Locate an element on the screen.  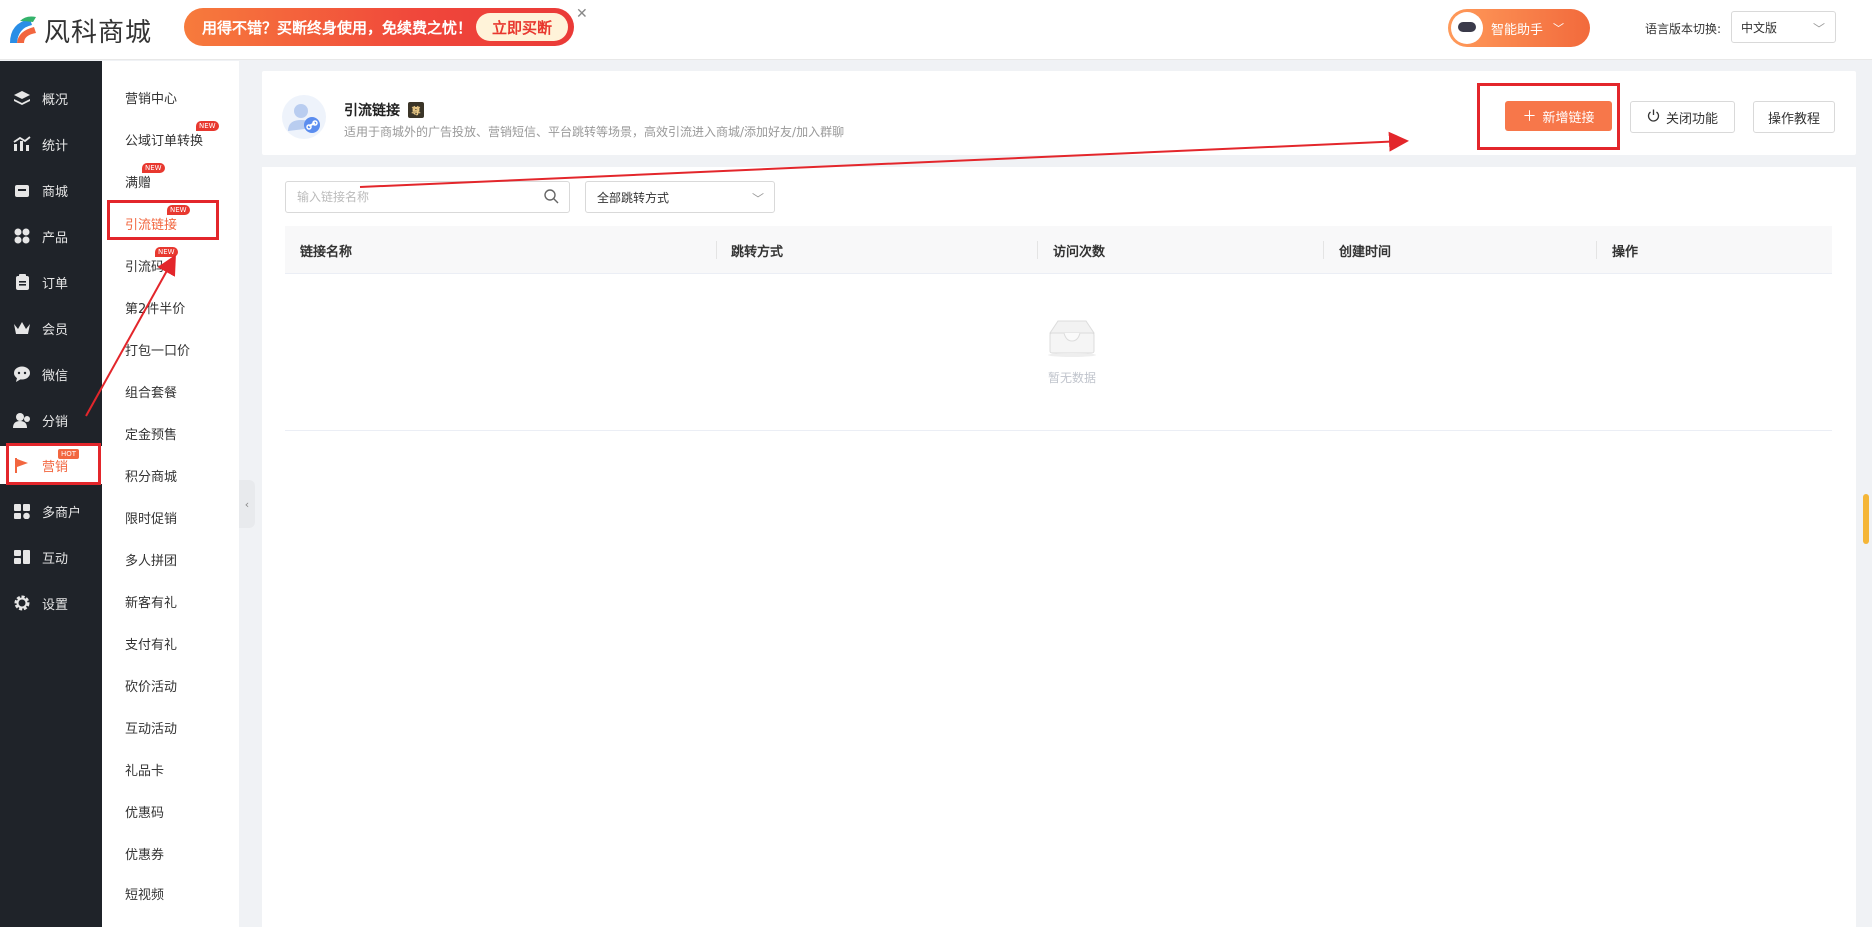
submenu-item-presale: 定金预售 is located at coordinates (151, 433).